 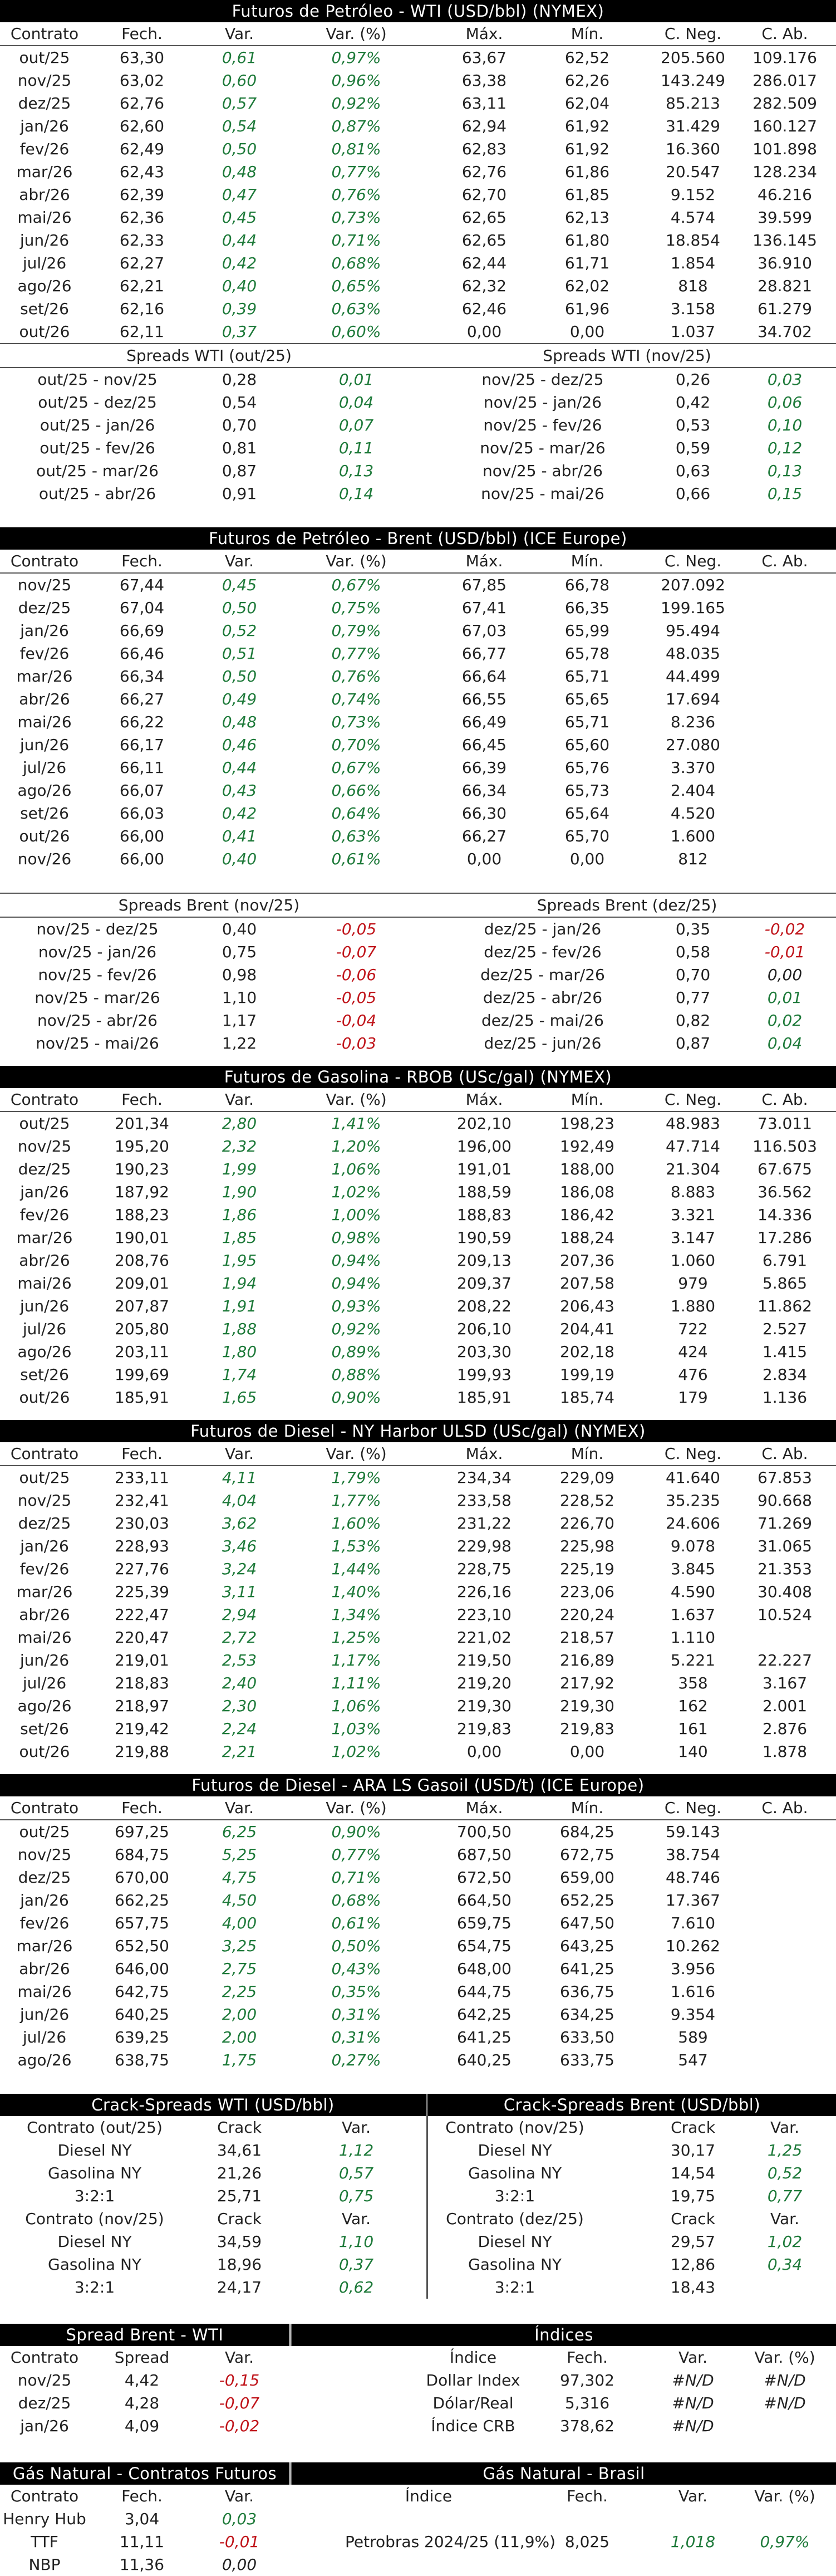 What do you see at coordinates (418, 630) in the screenshot?
I see `table-row: jan/26 66,69 0,52 0,79% 67,03 65,99 95.494` at bounding box center [418, 630].